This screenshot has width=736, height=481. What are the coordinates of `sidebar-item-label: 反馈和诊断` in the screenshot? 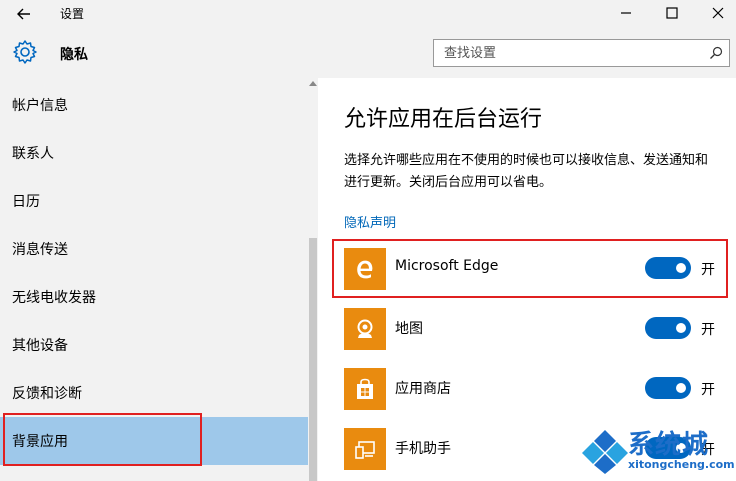 It's located at (47, 394).